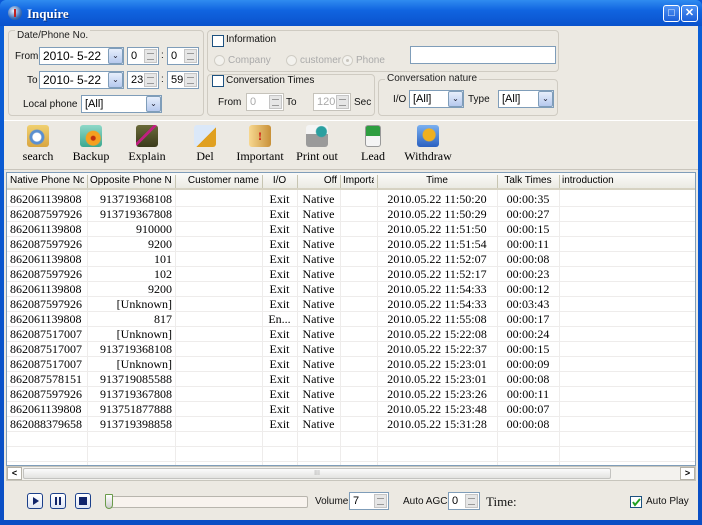 Image resolution: width=702 pixels, height=525 pixels. I want to click on column-header-native-phone: Native Phone No., so click(47, 180).